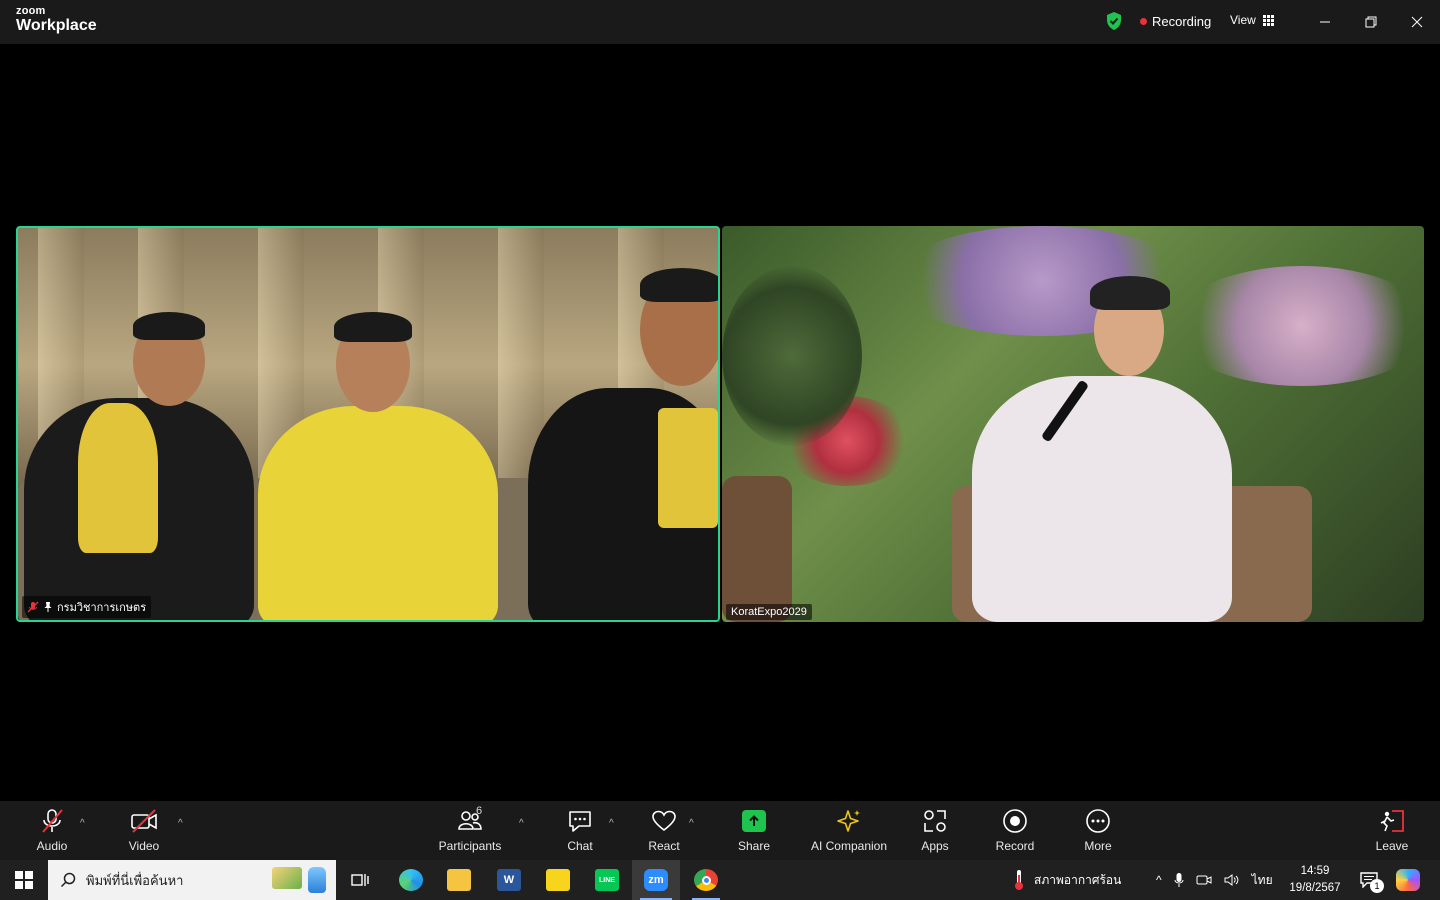  I want to click on taskbar-sticky-notes, so click(558, 880).